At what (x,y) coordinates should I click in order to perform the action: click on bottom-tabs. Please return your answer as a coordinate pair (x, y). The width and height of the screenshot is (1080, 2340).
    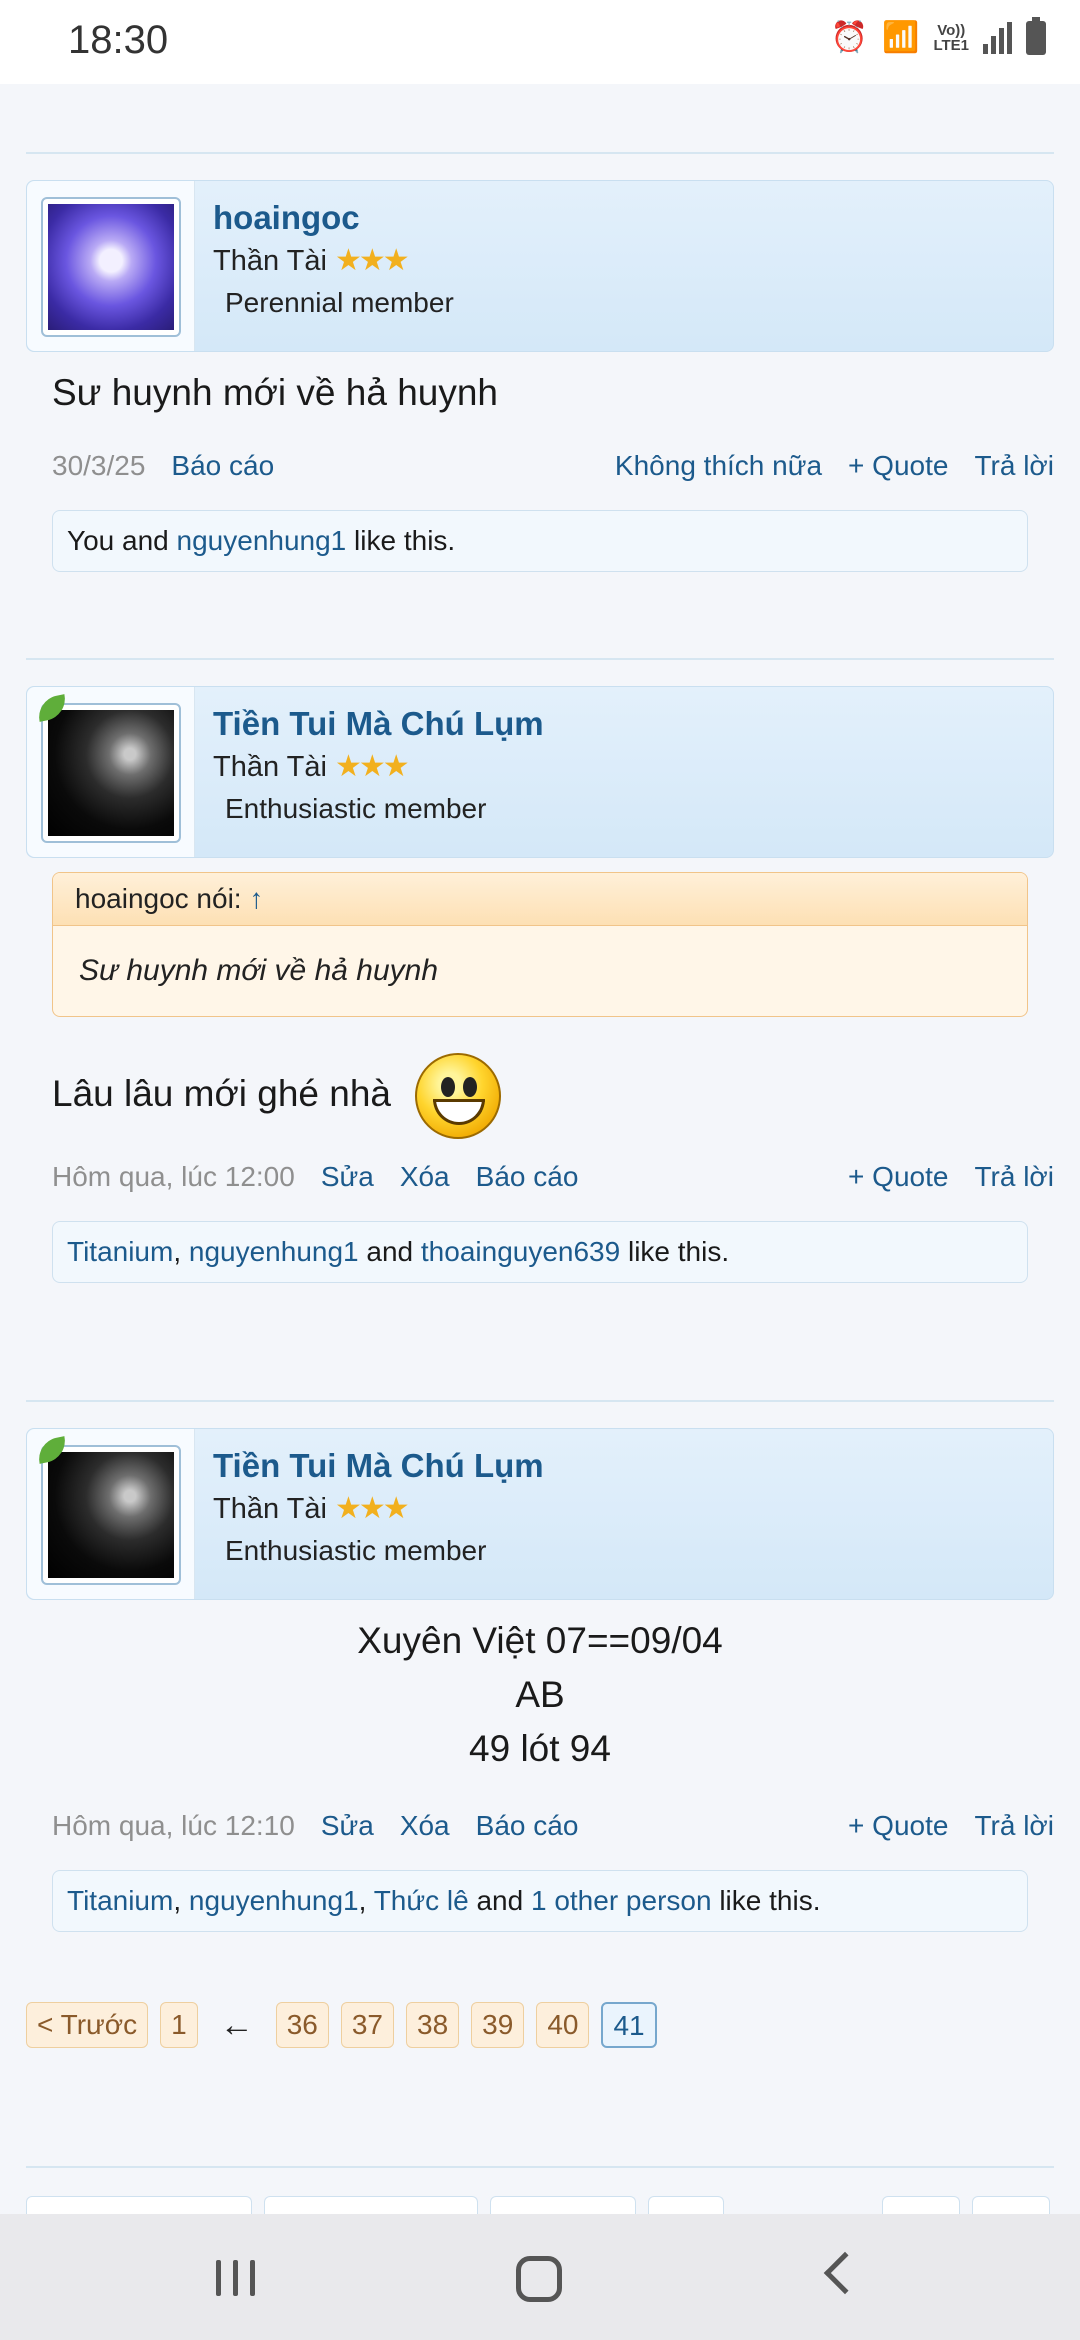
    Looking at the image, I should click on (540, 2205).